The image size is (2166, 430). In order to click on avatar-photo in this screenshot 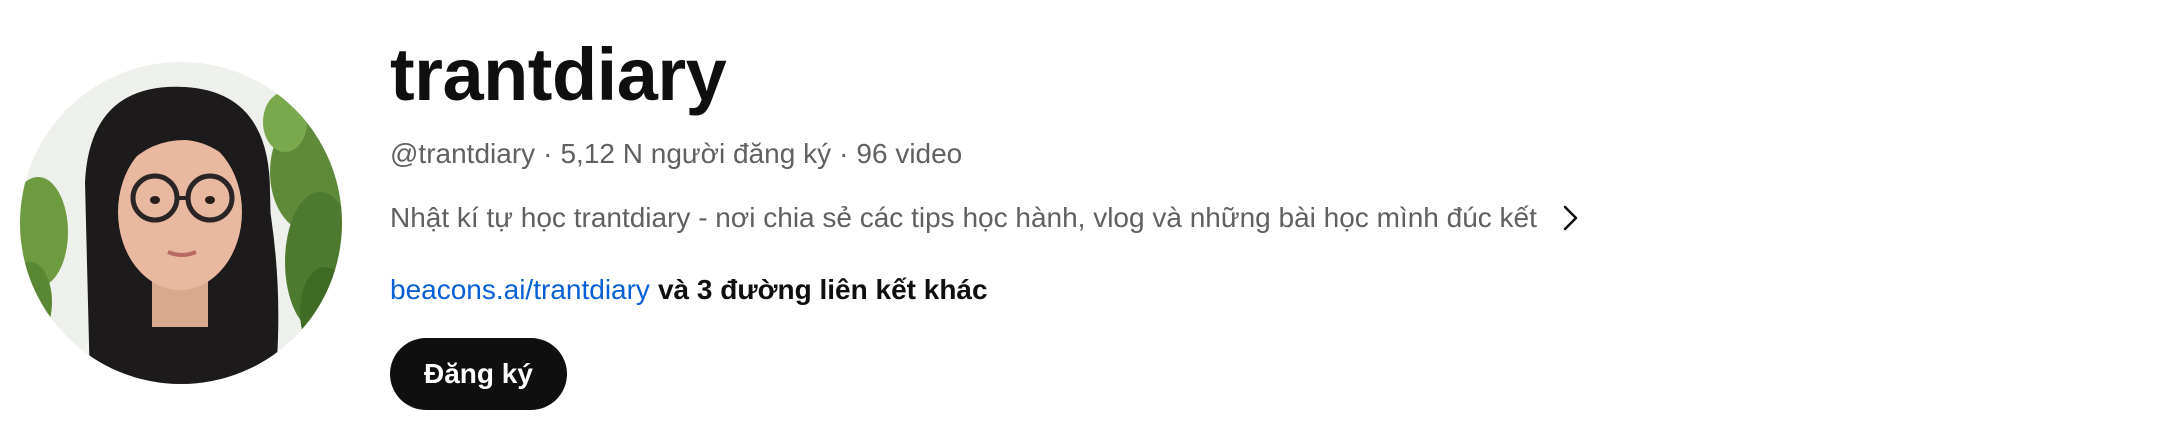, I will do `click(181, 223)`.